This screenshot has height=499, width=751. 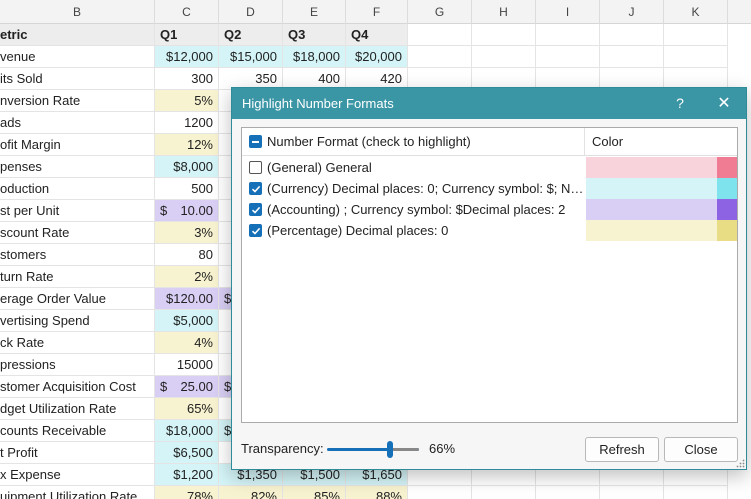 I want to click on column-header-j: J, so click(x=632, y=12).